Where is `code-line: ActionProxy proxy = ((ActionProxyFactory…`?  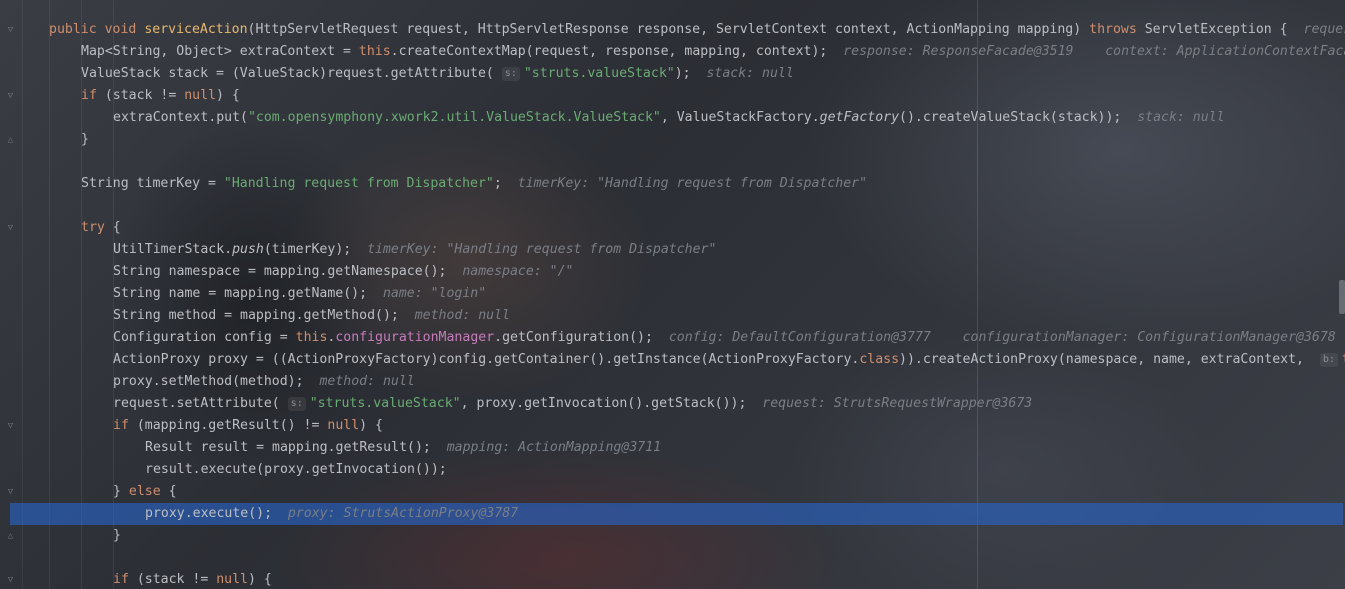 code-line: ActionProxy proxy = ((ActionProxyFactory… is located at coordinates (672, 360).